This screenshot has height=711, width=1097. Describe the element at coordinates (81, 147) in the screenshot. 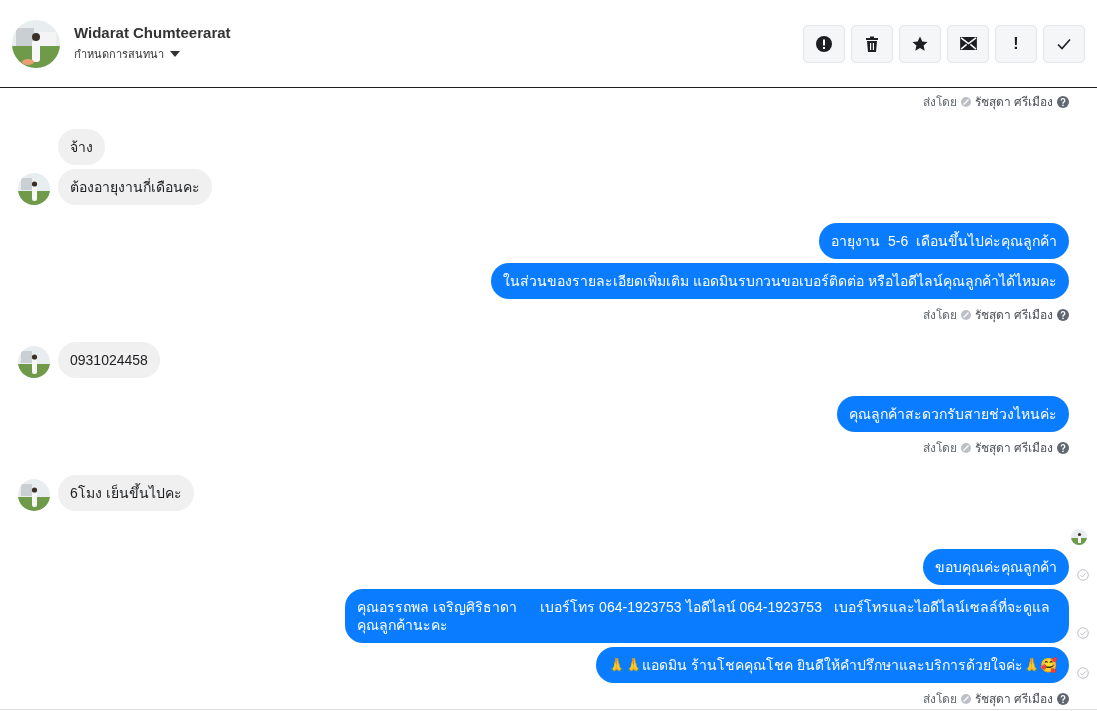

I see `message-bubble: จ้าง` at that location.